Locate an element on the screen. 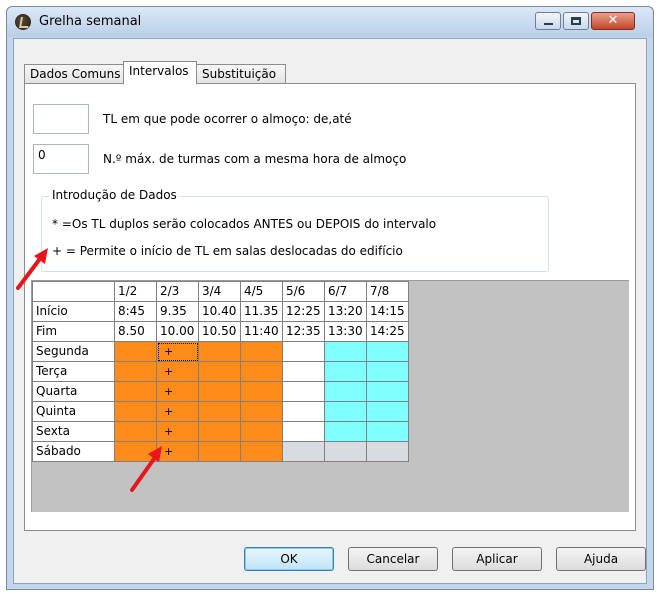 This screenshot has width=657, height=594. time-cell: 10.40 is located at coordinates (219, 311).